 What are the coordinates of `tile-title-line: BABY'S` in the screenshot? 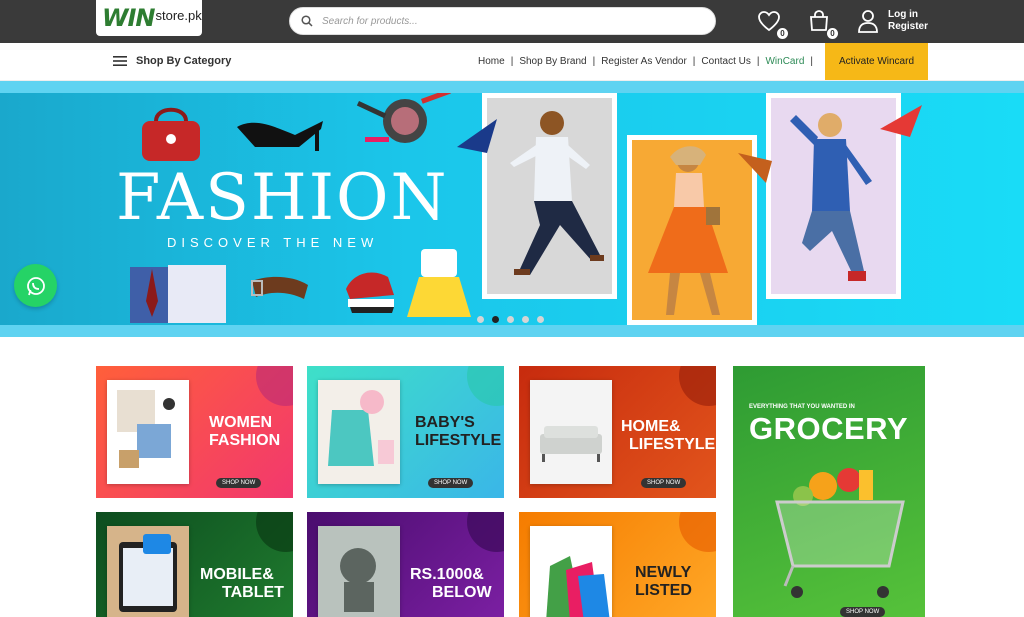 It's located at (445, 422).